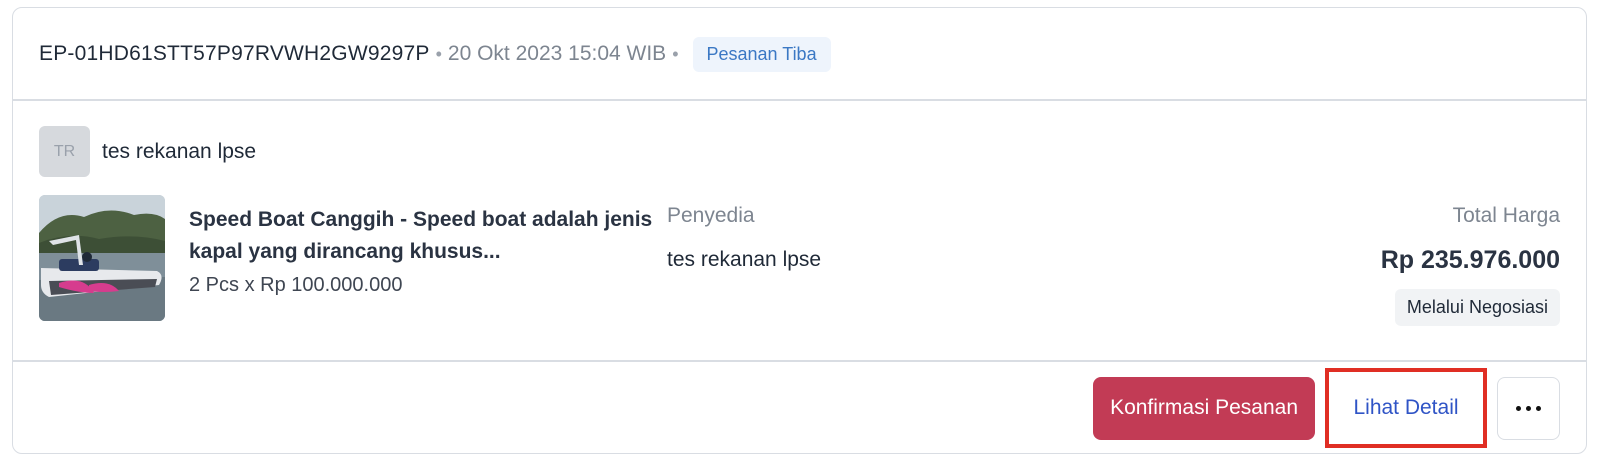  I want to click on detail-highlight-box: Lihat Detail, so click(1406, 408).